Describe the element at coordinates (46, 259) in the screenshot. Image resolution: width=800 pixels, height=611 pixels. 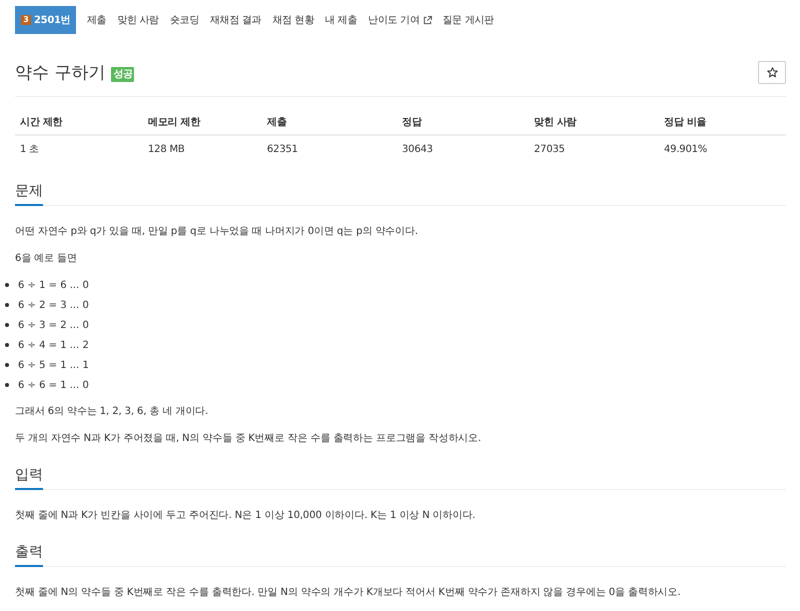
I see `description-text: 6을 예로 들면` at that location.